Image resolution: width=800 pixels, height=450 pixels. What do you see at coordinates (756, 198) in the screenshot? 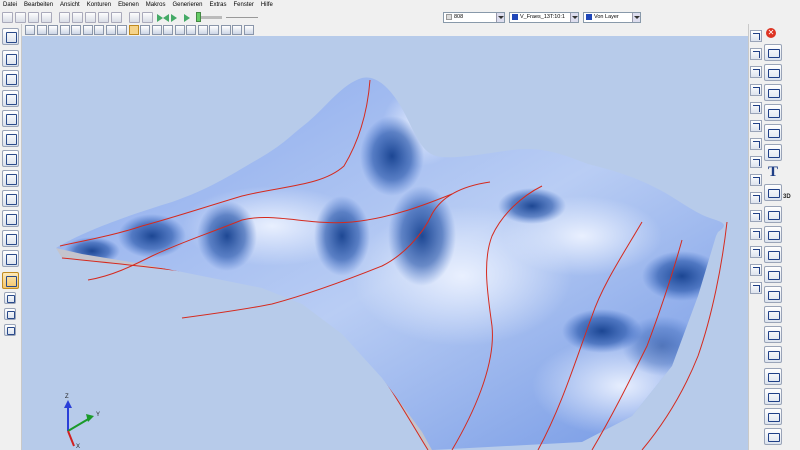
I see `mirror-icon` at bounding box center [756, 198].